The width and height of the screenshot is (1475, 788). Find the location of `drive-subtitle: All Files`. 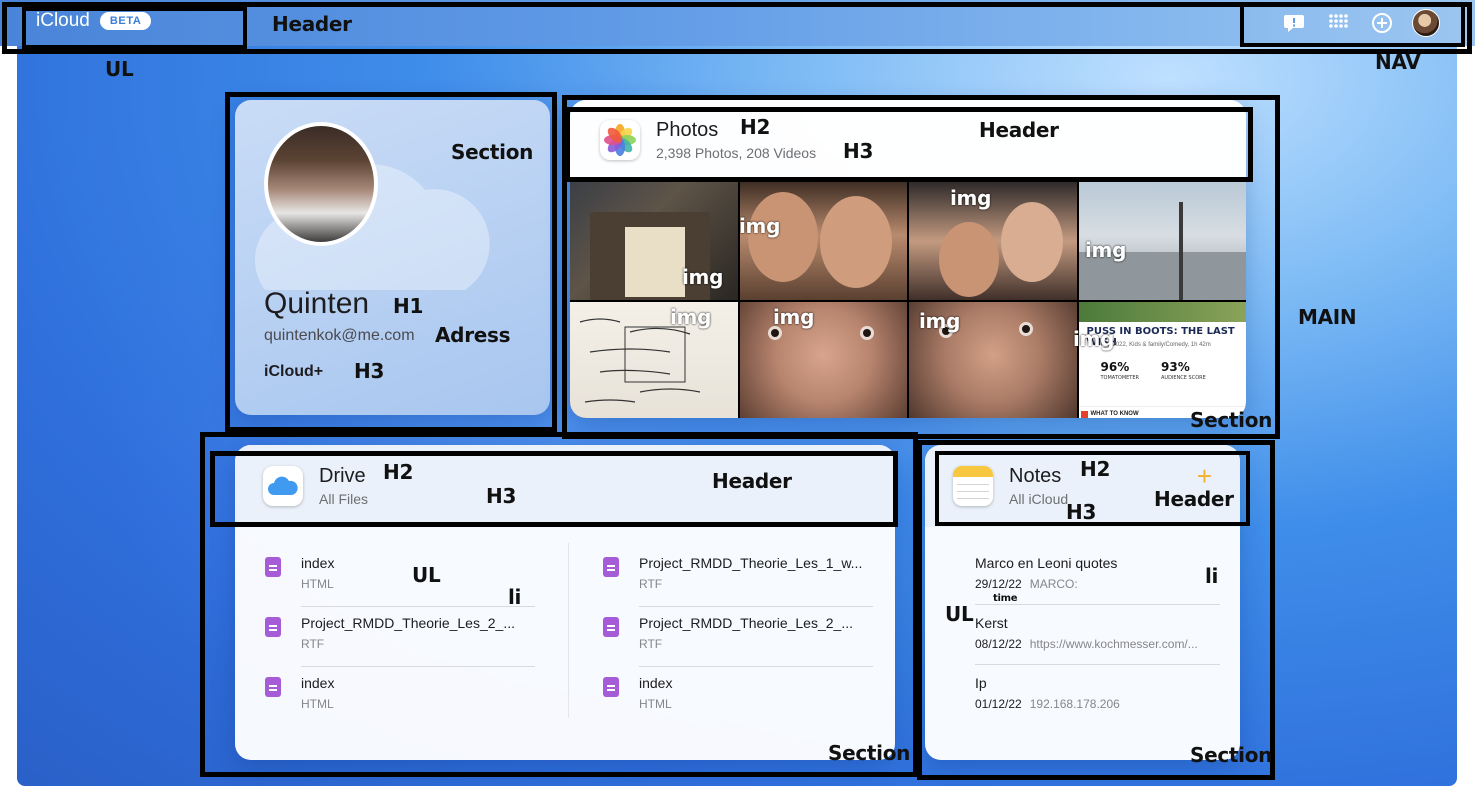

drive-subtitle: All Files is located at coordinates (344, 499).